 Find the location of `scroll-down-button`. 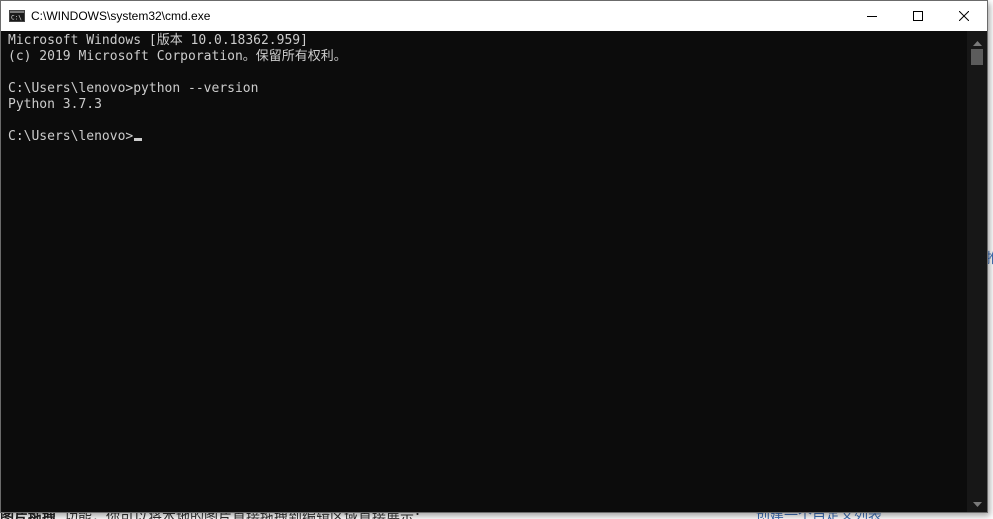

scroll-down-button is located at coordinates (977, 502).